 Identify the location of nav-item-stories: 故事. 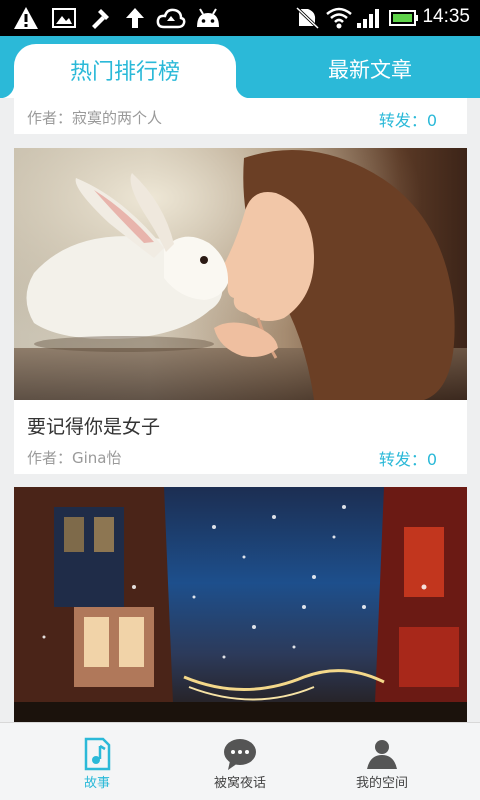
(97, 761).